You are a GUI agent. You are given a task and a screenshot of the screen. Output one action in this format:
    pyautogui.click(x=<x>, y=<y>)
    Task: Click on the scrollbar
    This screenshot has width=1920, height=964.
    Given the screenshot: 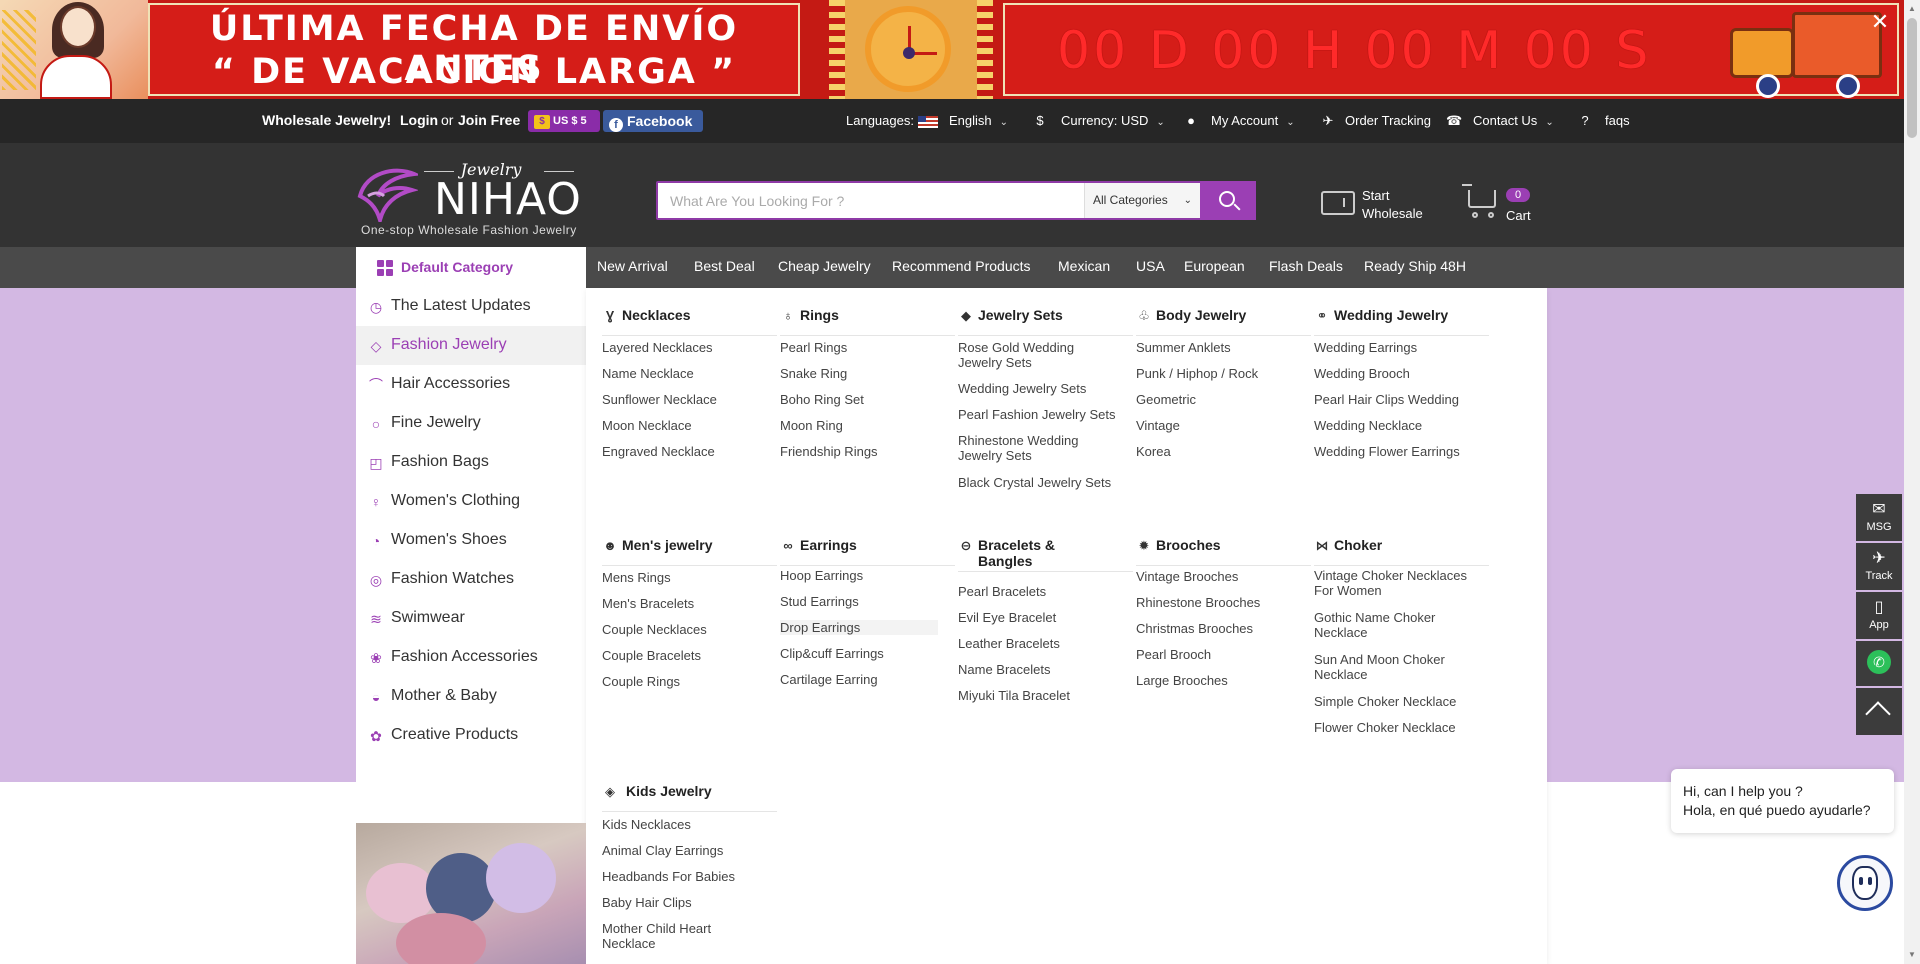 What is the action you would take?
    pyautogui.click(x=1912, y=482)
    